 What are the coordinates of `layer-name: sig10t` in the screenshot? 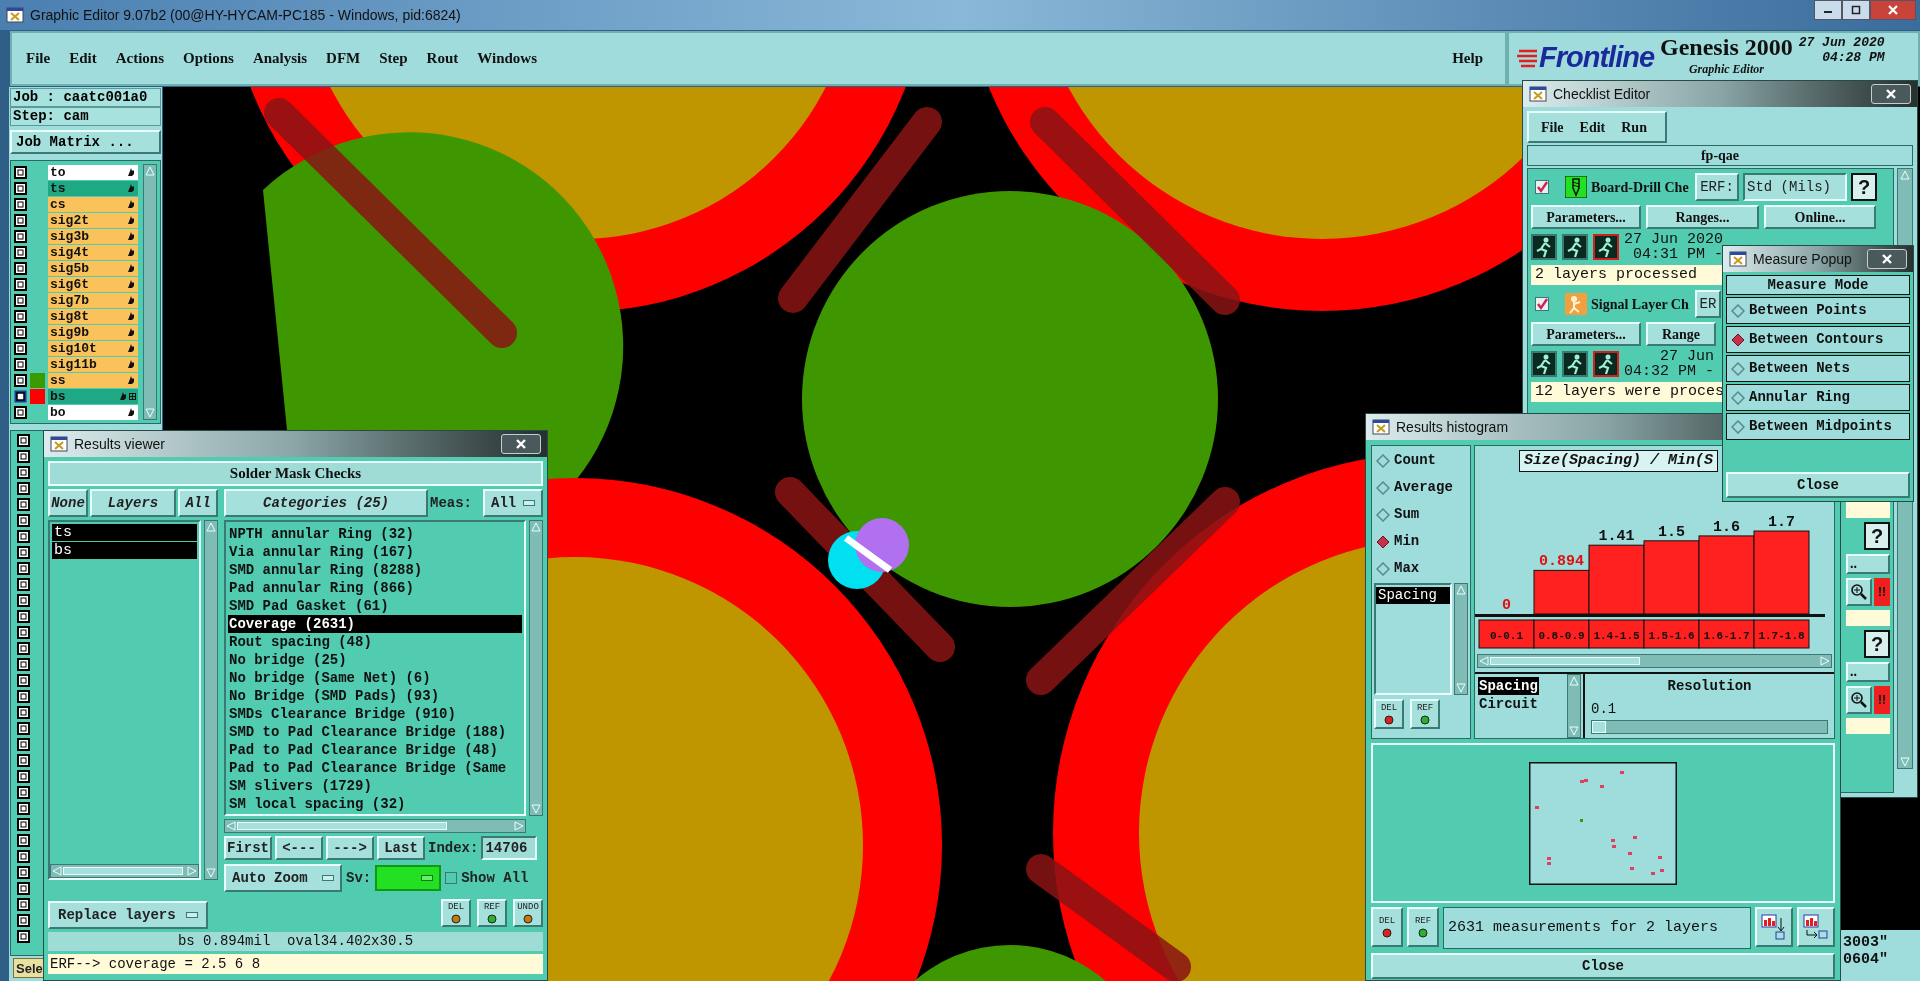 It's located at (93, 348).